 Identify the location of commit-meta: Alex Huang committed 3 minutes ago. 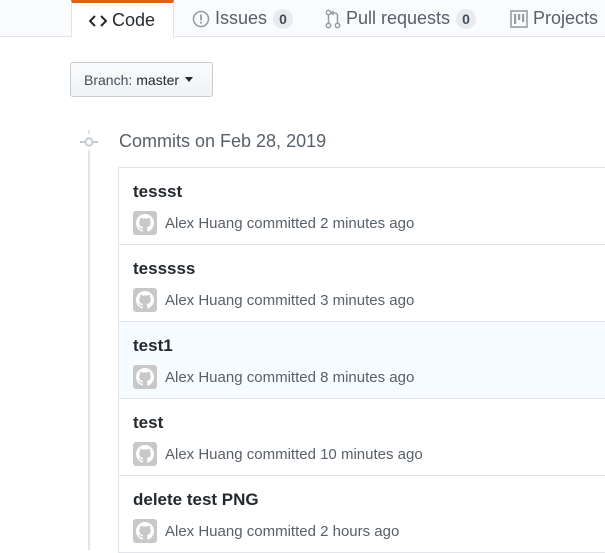
(273, 300).